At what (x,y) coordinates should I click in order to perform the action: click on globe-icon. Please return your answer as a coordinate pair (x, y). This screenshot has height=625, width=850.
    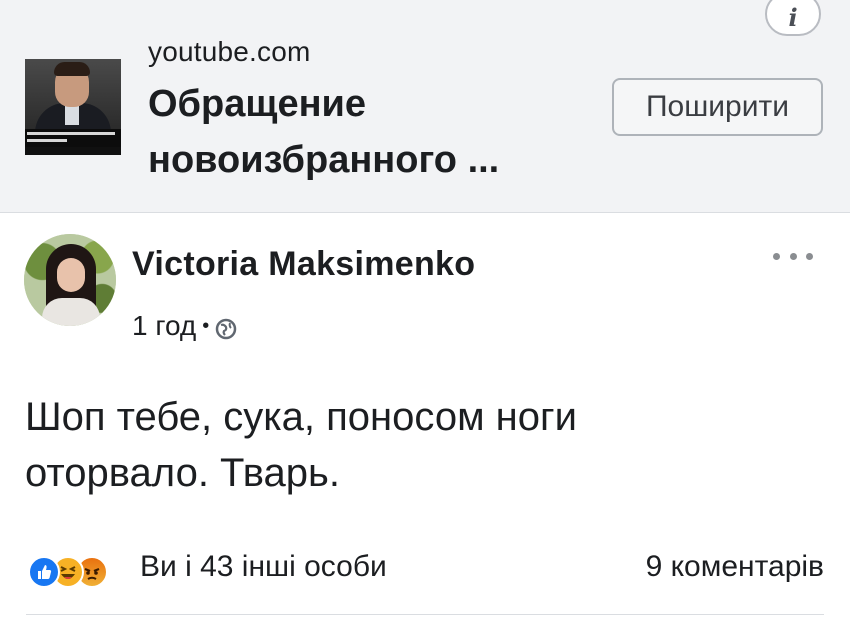
    Looking at the image, I should click on (226, 327).